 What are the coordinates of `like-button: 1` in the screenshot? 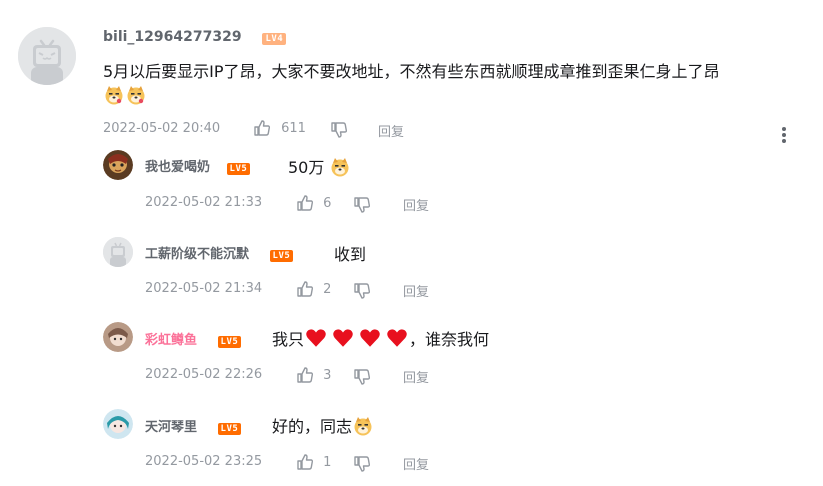 It's located at (313, 461).